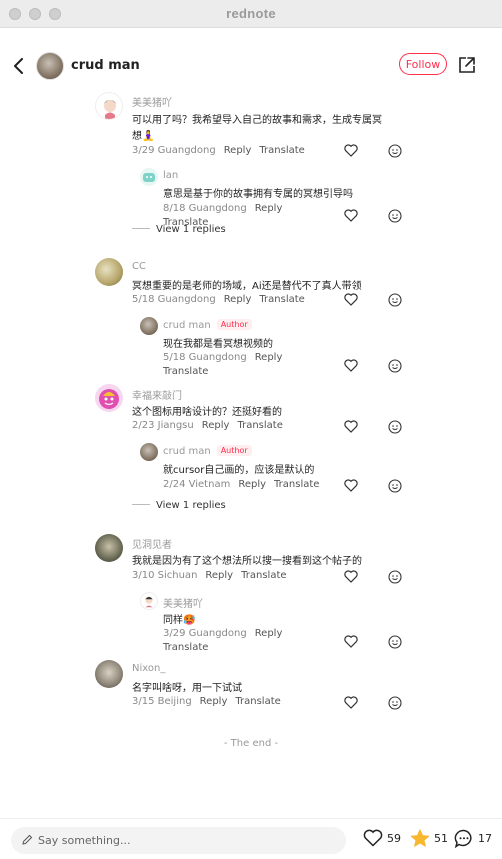  I want to click on reply-date: 3/29 Guangdong, so click(205, 633).